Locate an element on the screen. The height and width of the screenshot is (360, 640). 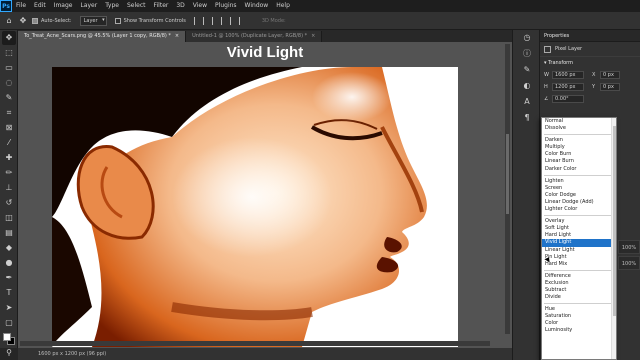
menu-image: Image is located at coordinates (63, 6).